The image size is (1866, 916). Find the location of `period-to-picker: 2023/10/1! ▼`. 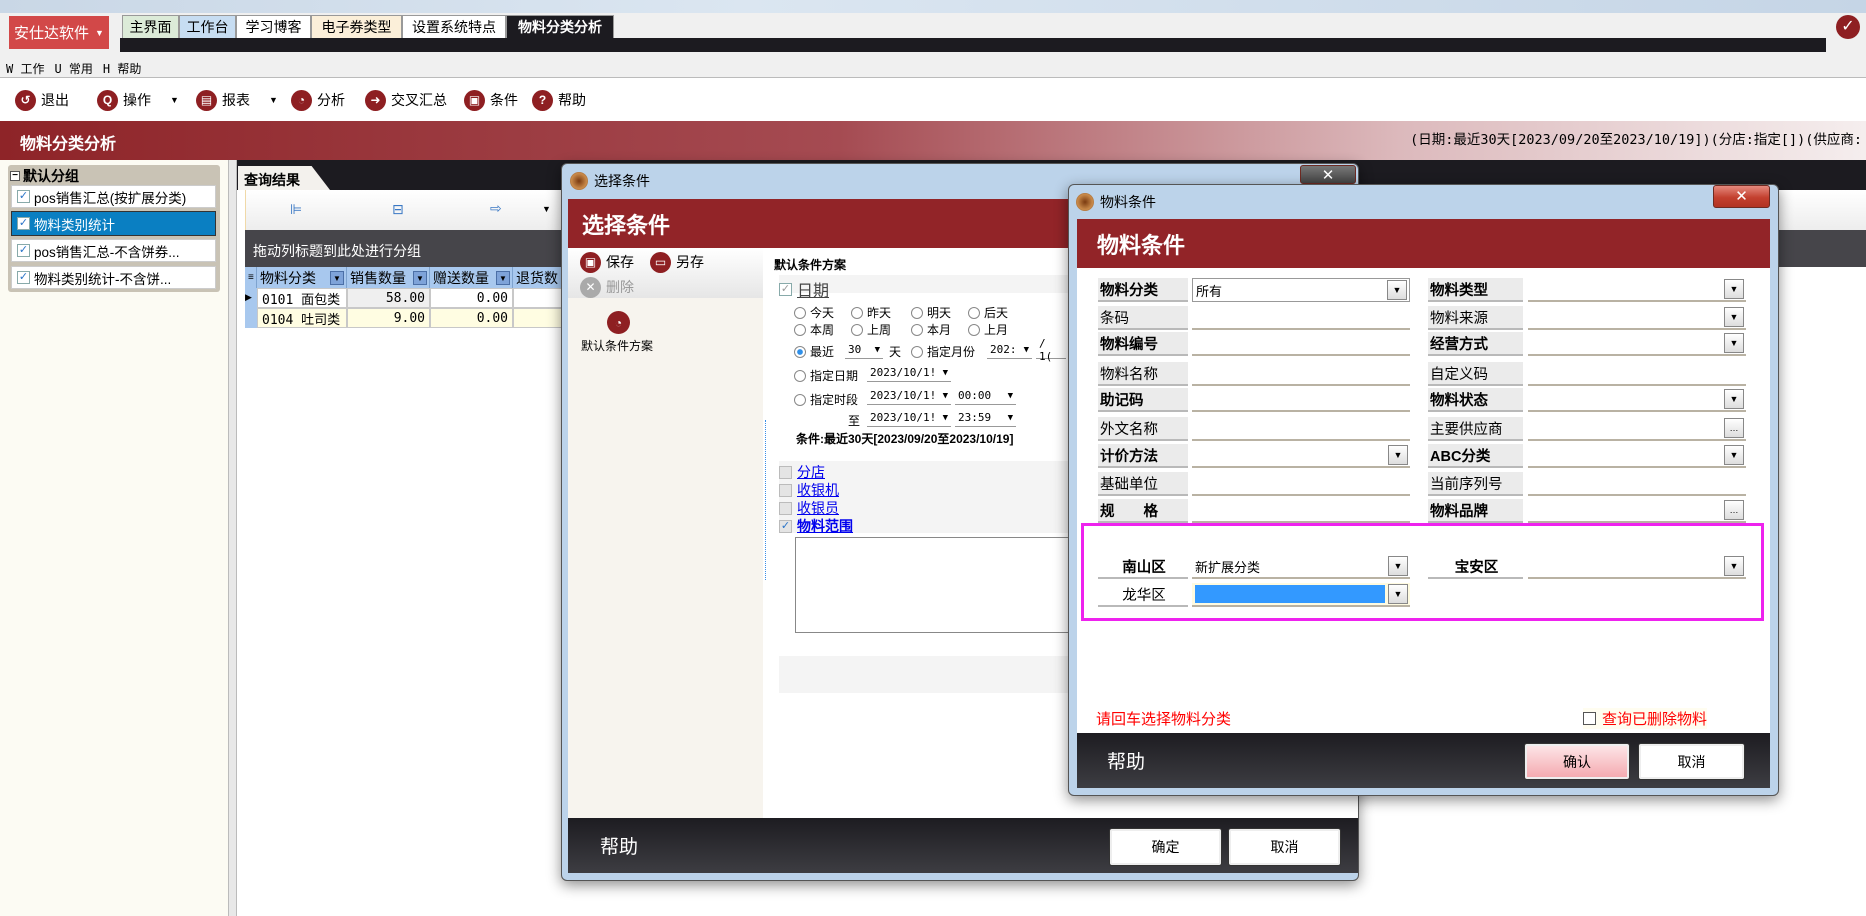

period-to-picker: 2023/10/1! ▼ is located at coordinates (909, 418).